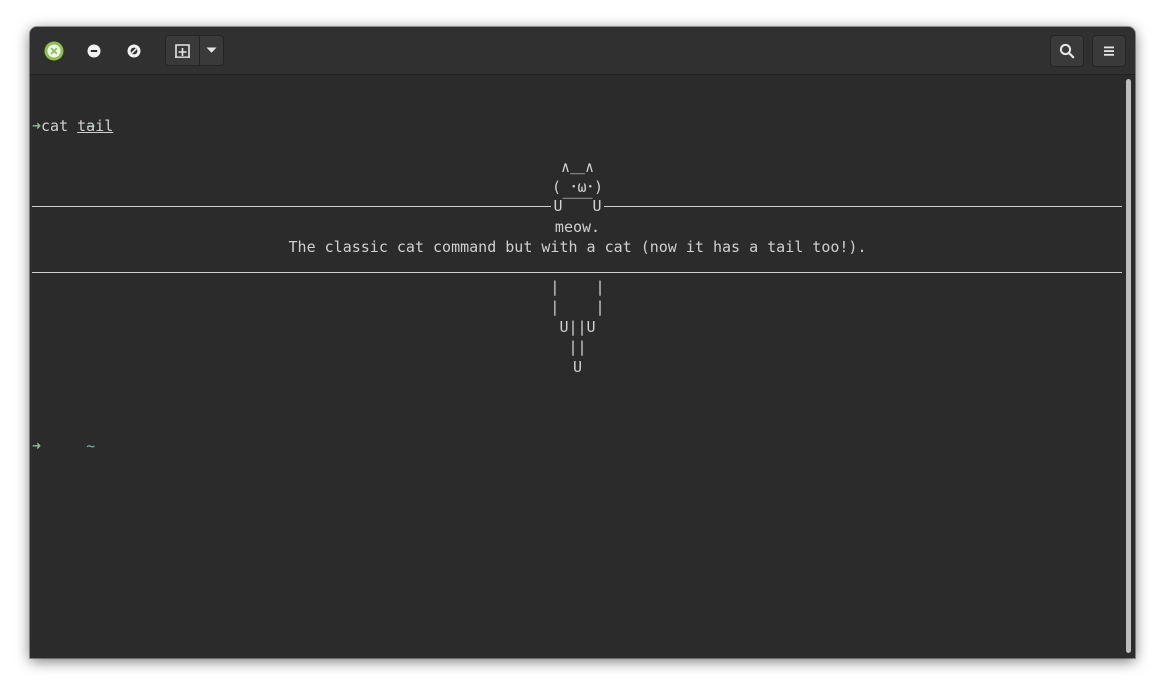  I want to click on maximize-icon, so click(134, 51).